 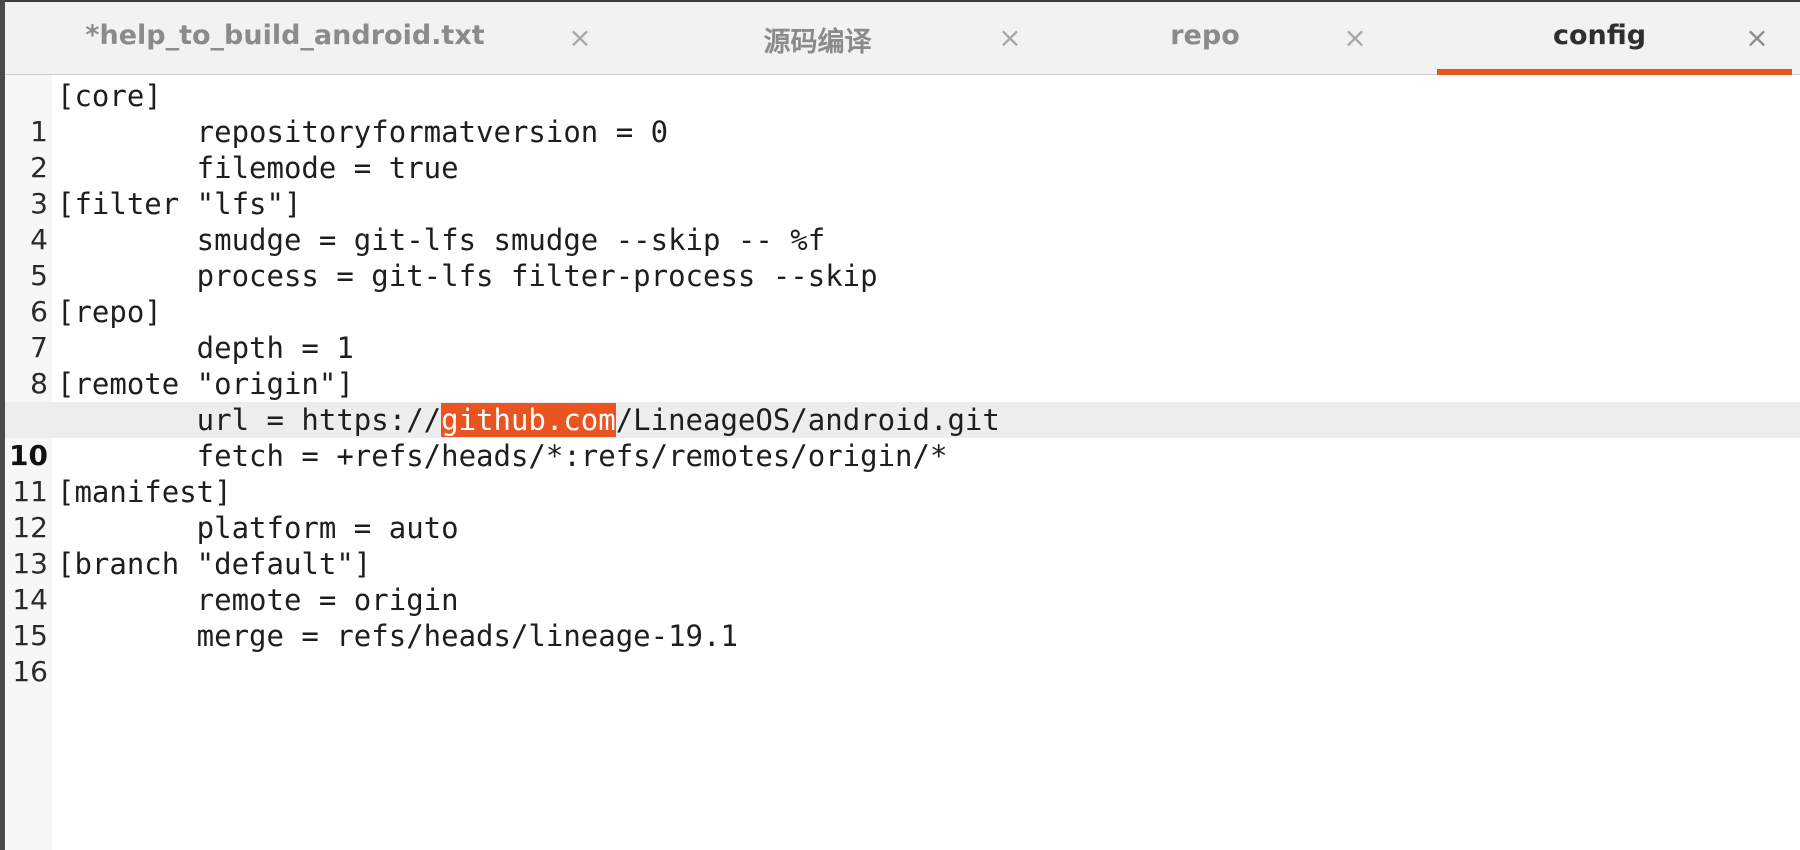 I want to click on line-text: merge = refs/heads/lineage-19.1, so click(x=397, y=636).